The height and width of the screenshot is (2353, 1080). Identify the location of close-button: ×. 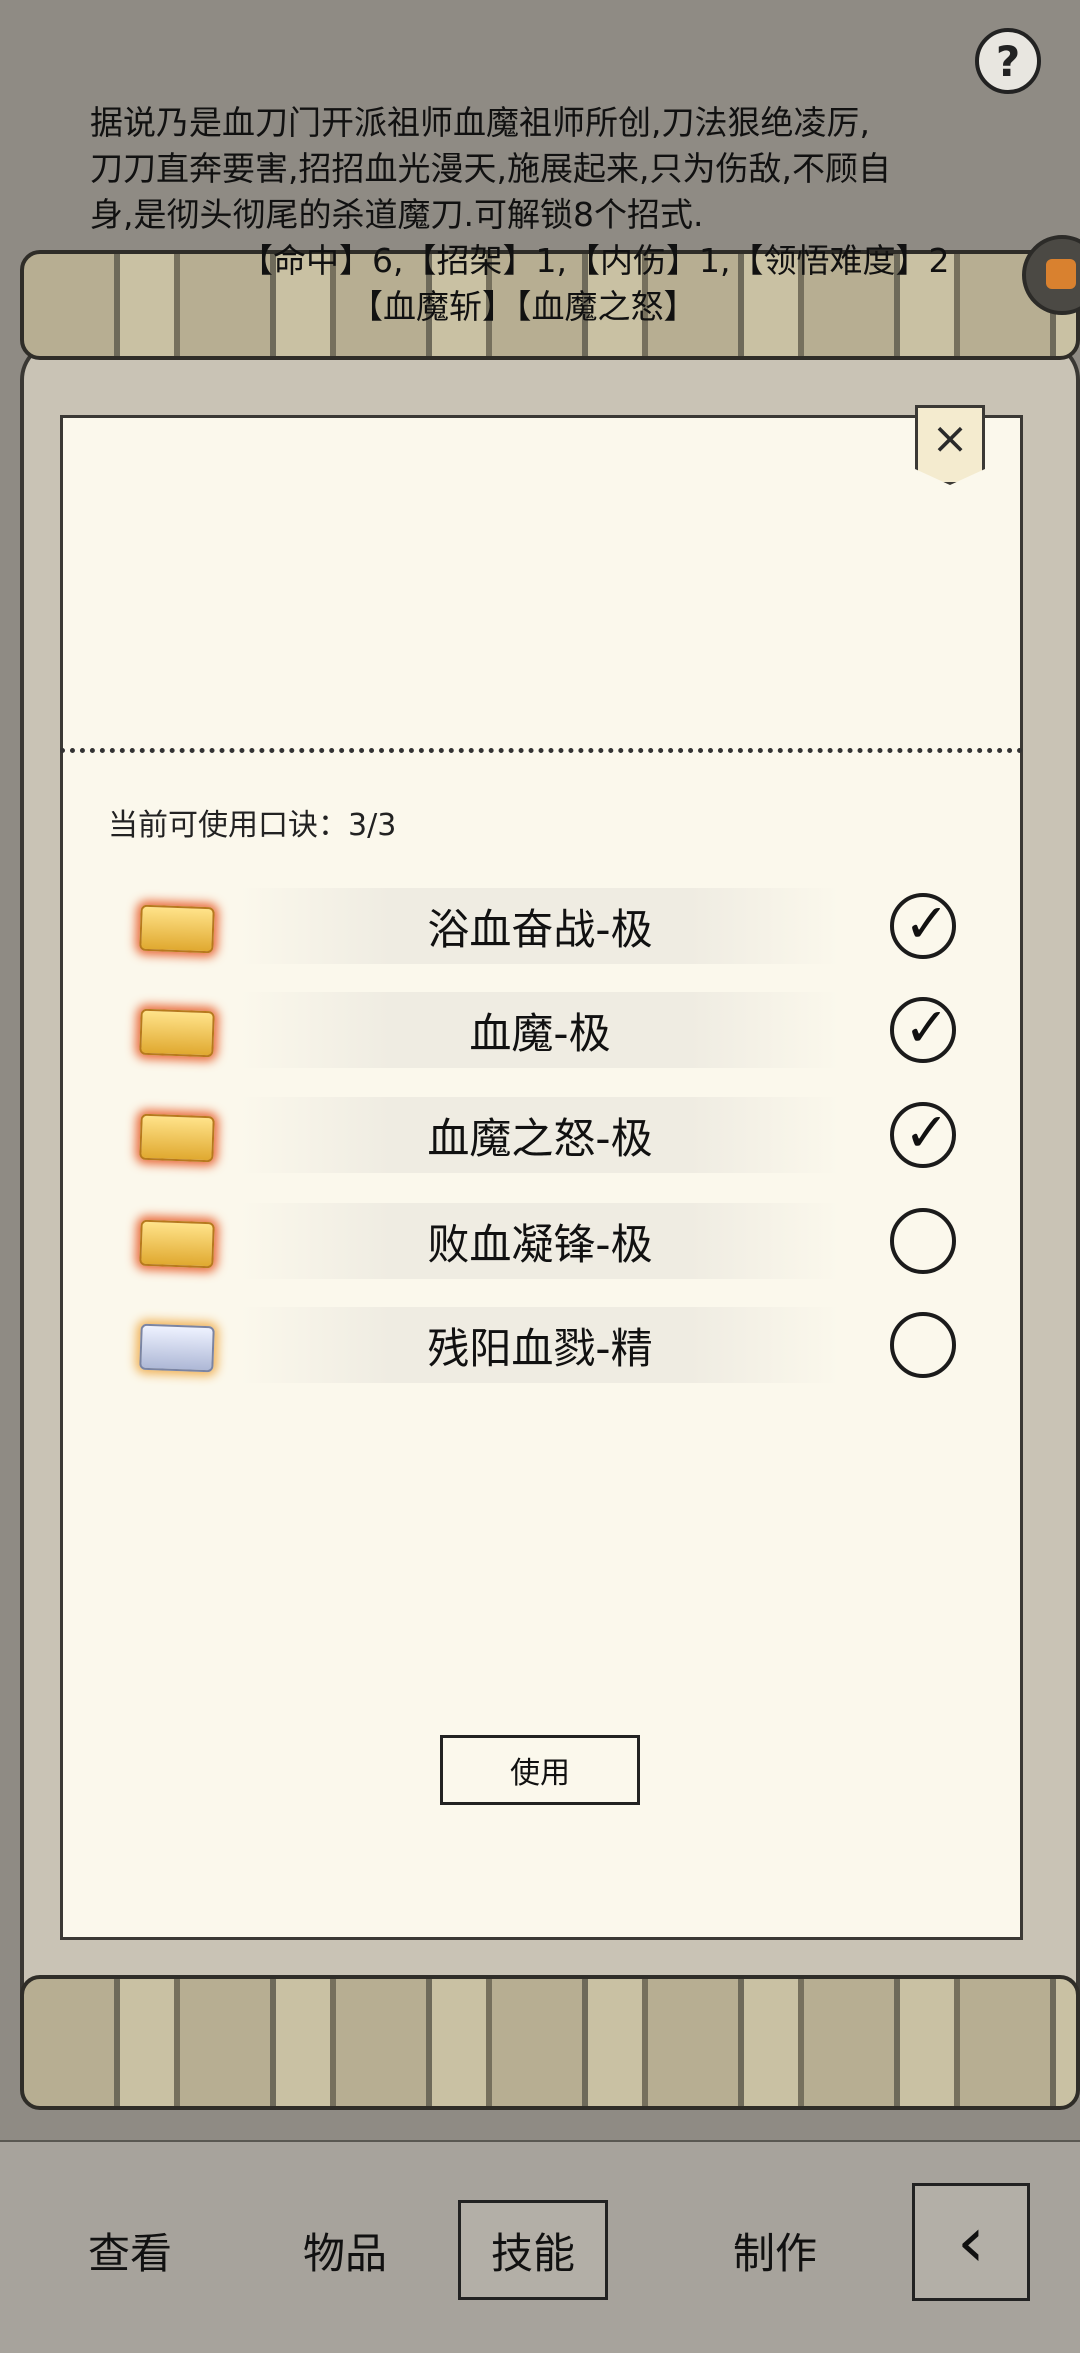
(950, 445).